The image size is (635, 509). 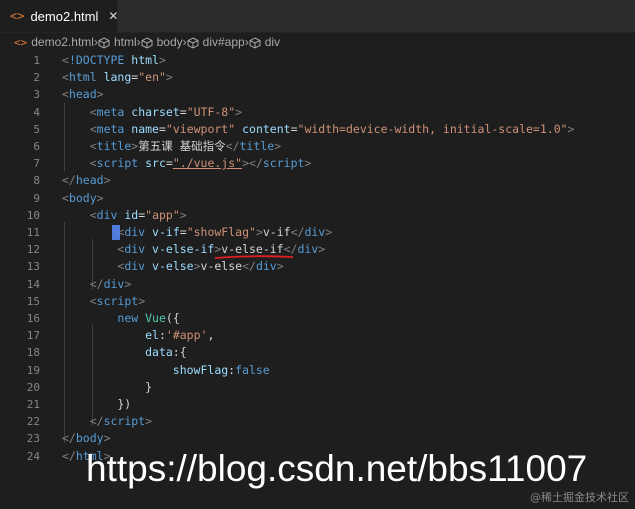 What do you see at coordinates (59, 16) in the screenshot?
I see `tab-demo2-html: <> demo2.html ✕` at bounding box center [59, 16].